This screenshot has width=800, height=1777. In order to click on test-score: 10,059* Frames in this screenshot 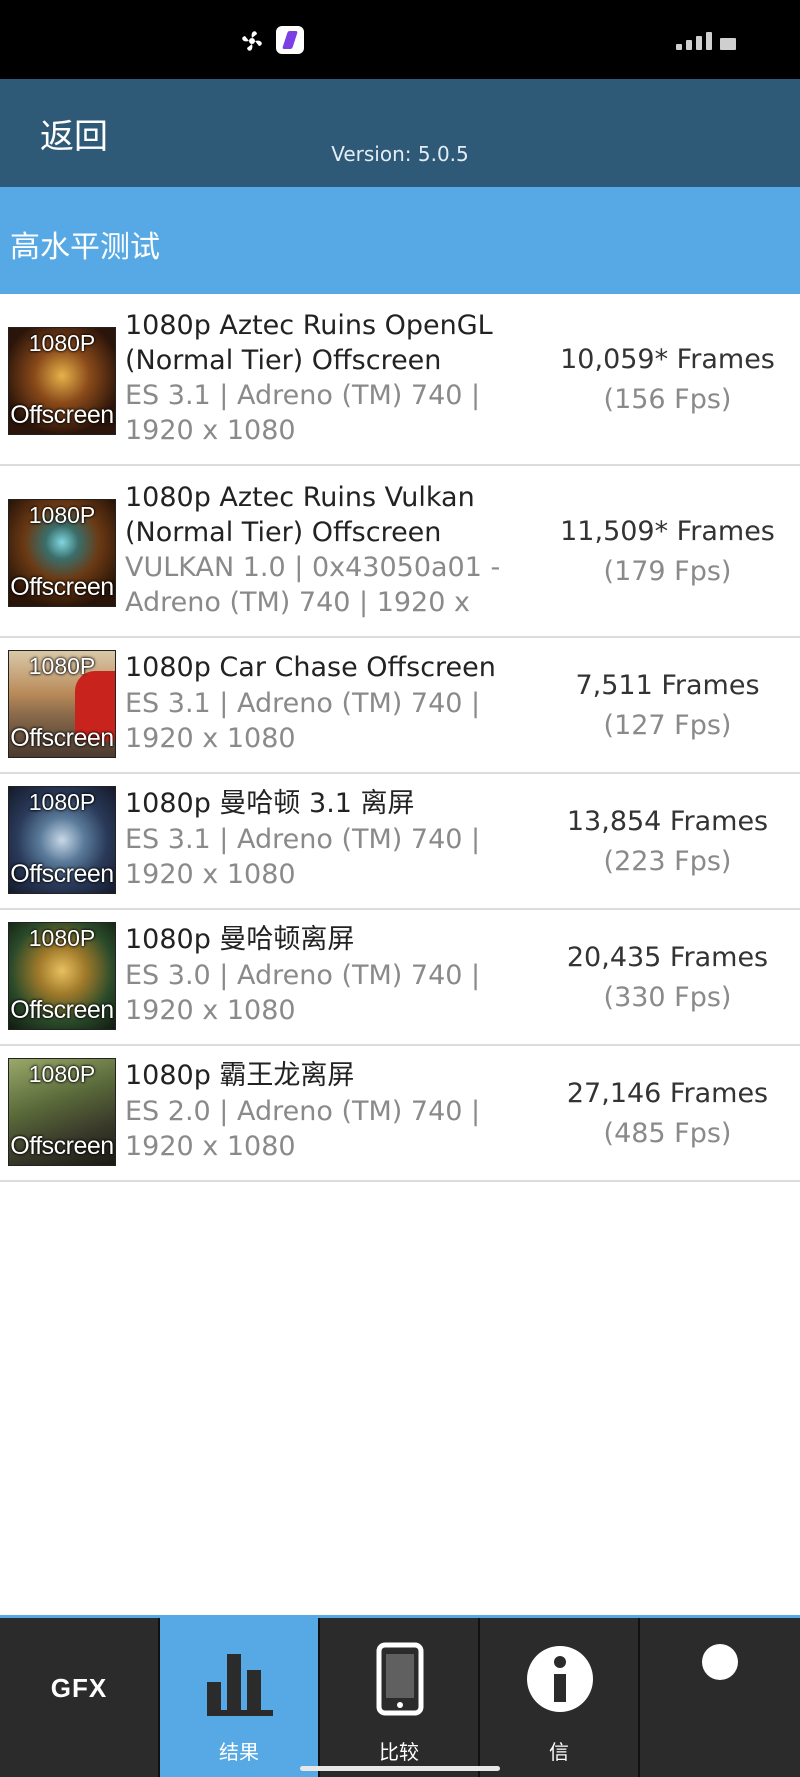, I will do `click(667, 359)`.